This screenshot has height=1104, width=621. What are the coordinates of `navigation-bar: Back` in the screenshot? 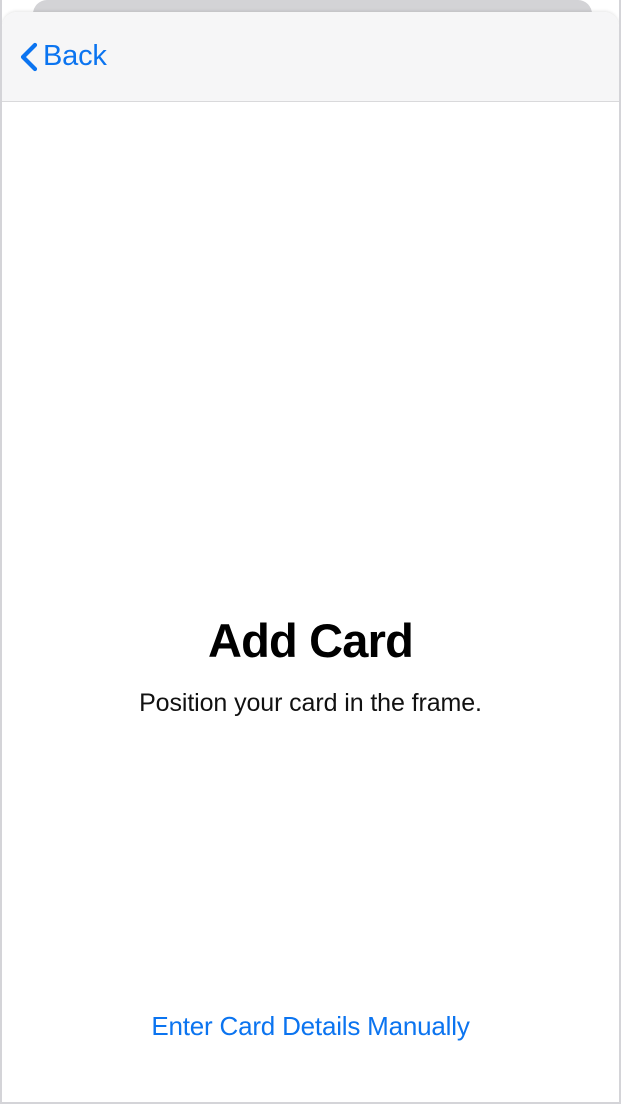 It's located at (310, 57).